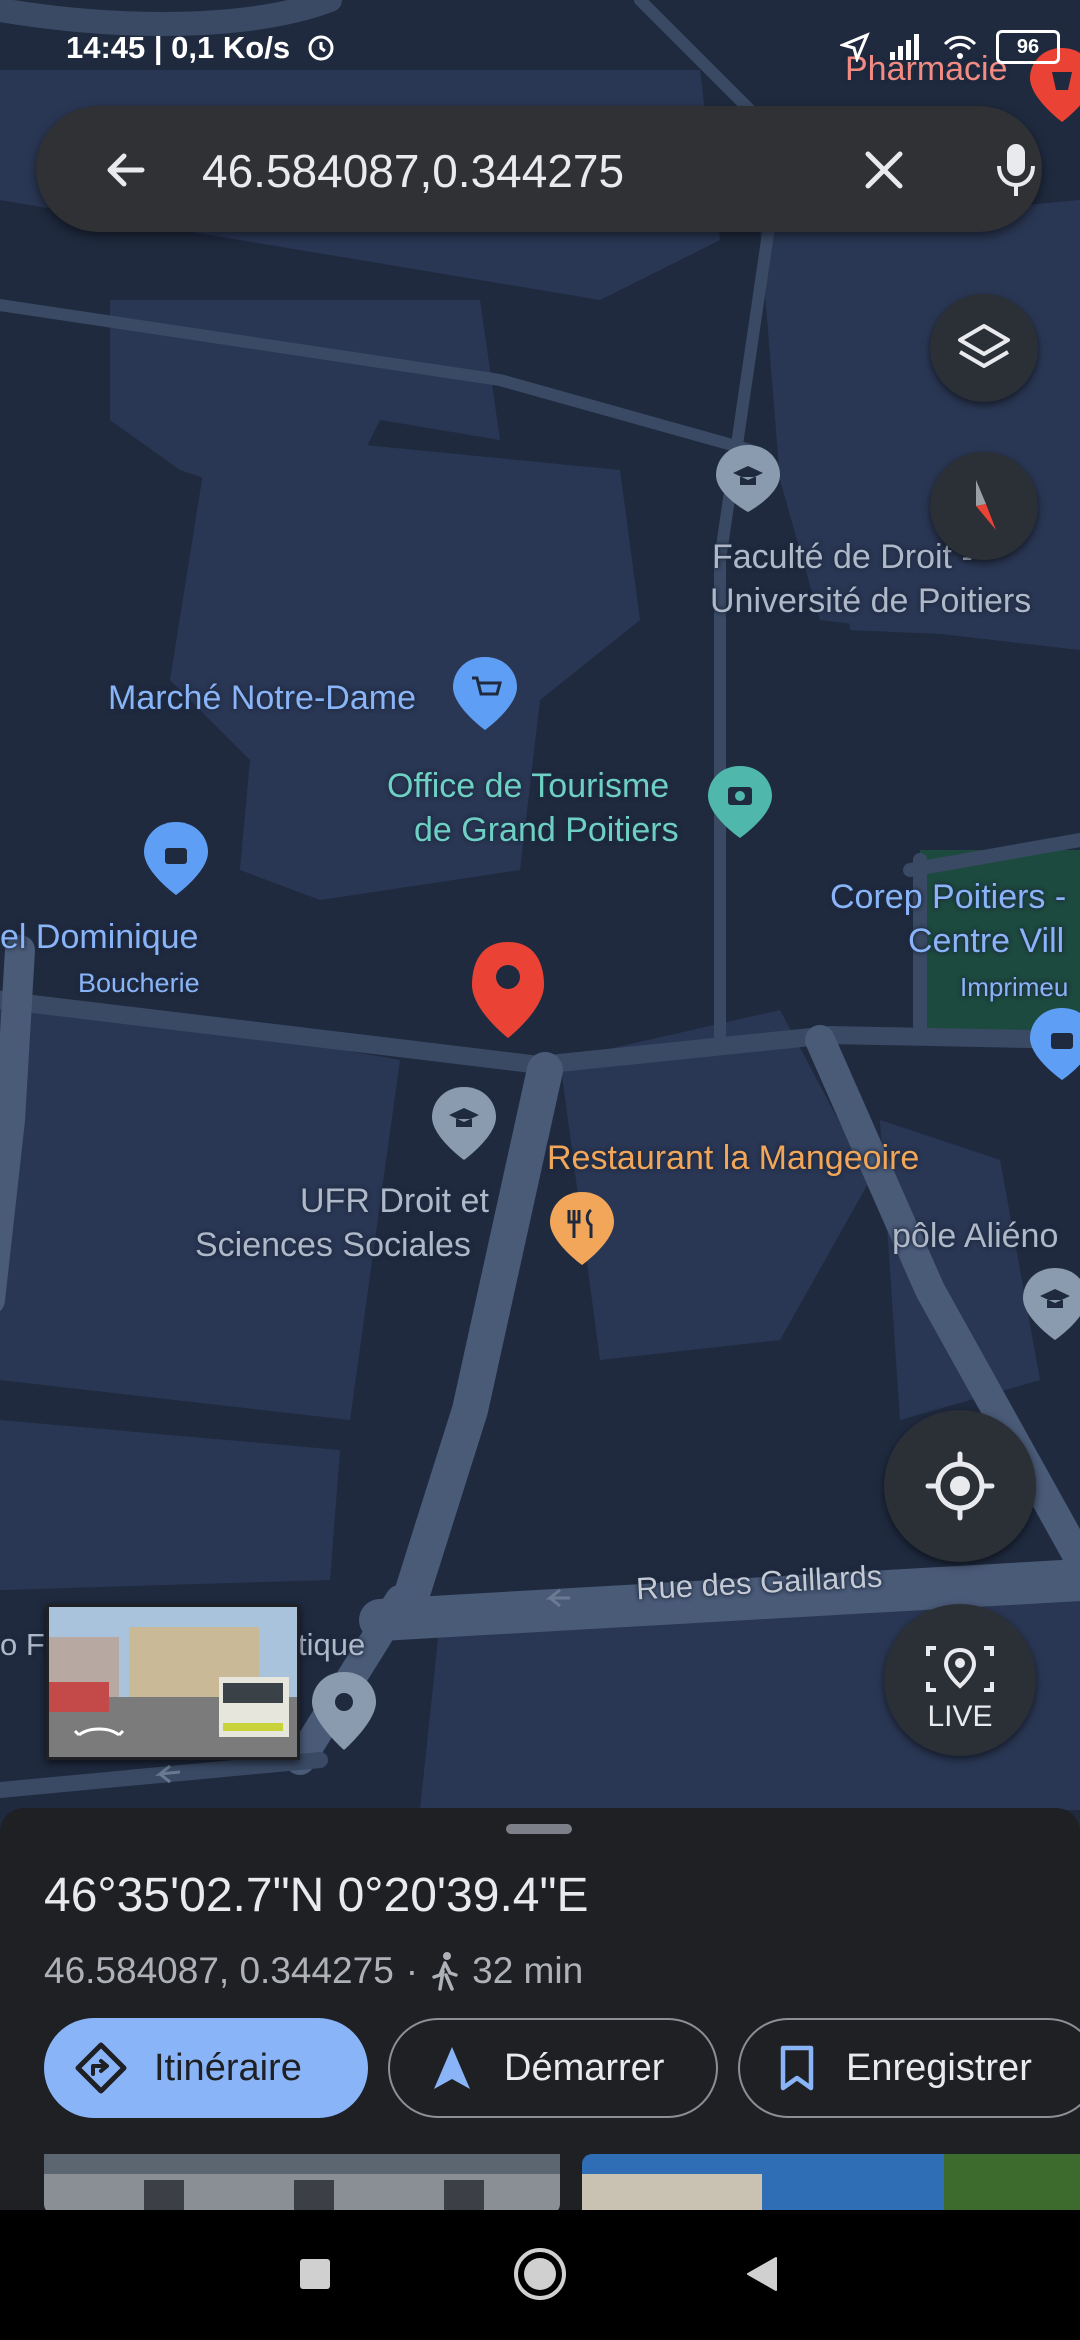  I want to click on status-time: 14:45 | 0,1 Ko/s, so click(178, 47).